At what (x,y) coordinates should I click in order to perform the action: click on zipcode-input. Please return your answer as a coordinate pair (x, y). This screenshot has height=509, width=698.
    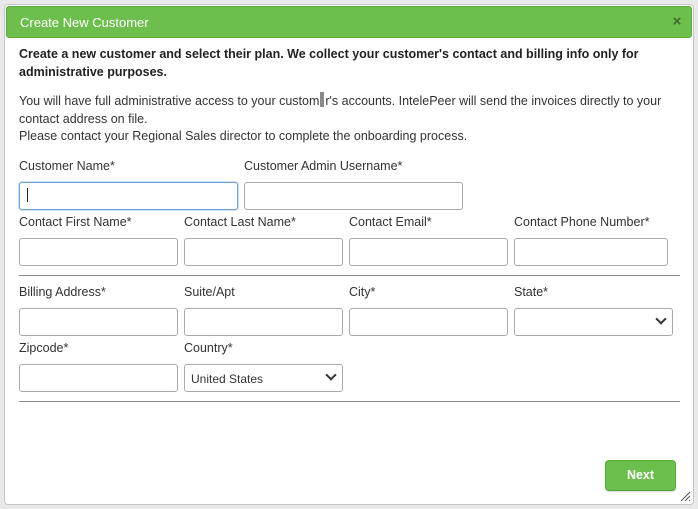
    Looking at the image, I should click on (98, 378).